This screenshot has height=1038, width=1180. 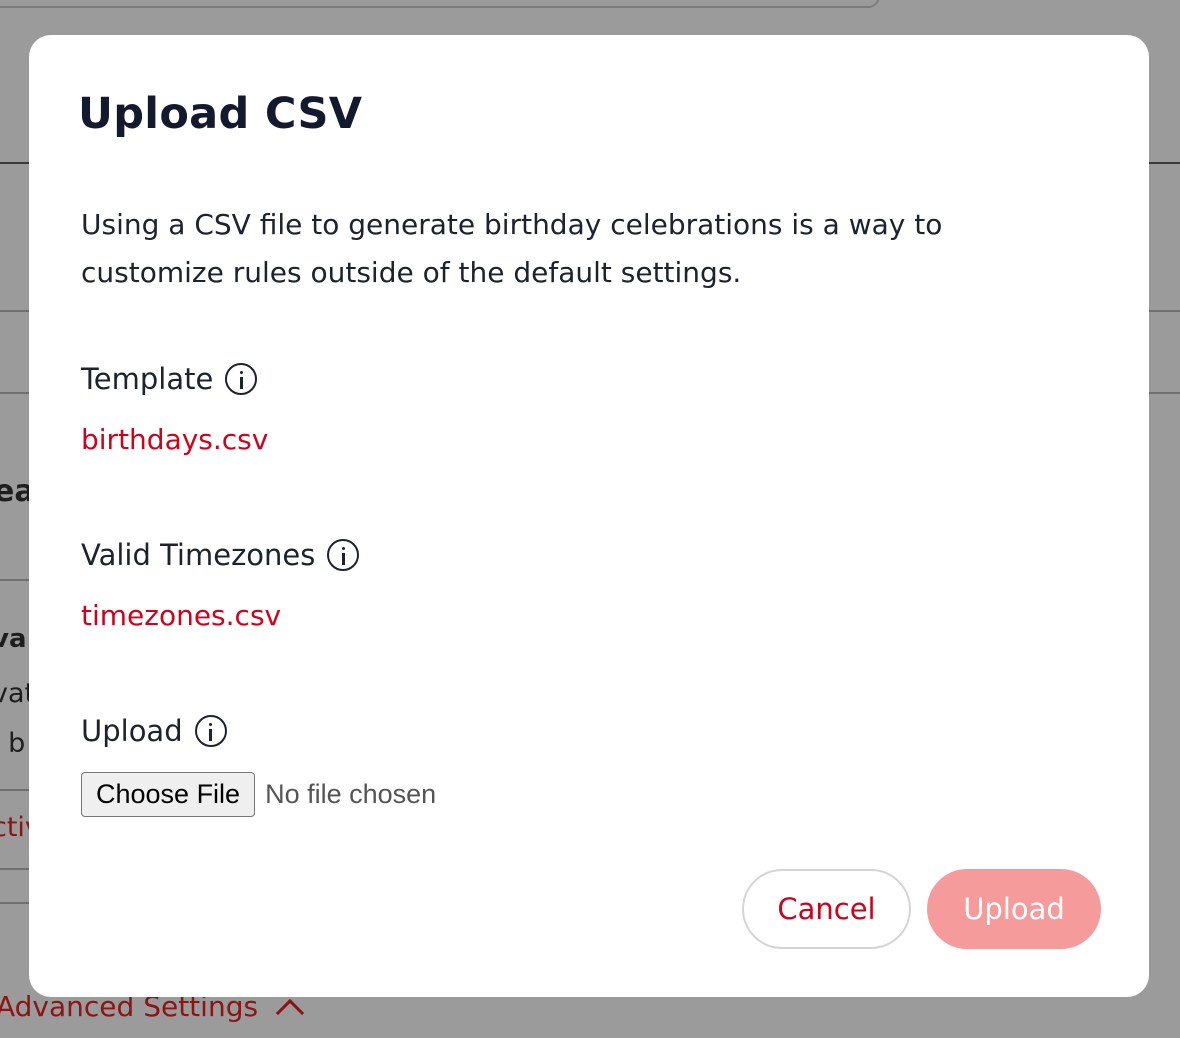 I want to click on background-input, so click(x=440, y=4).